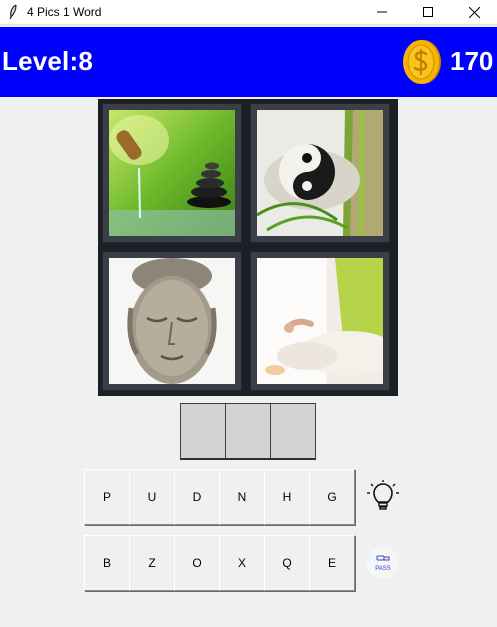 This screenshot has width=497, height=627. What do you see at coordinates (64, 12) in the screenshot?
I see `window-title: 4 Pics 1 Word` at bounding box center [64, 12].